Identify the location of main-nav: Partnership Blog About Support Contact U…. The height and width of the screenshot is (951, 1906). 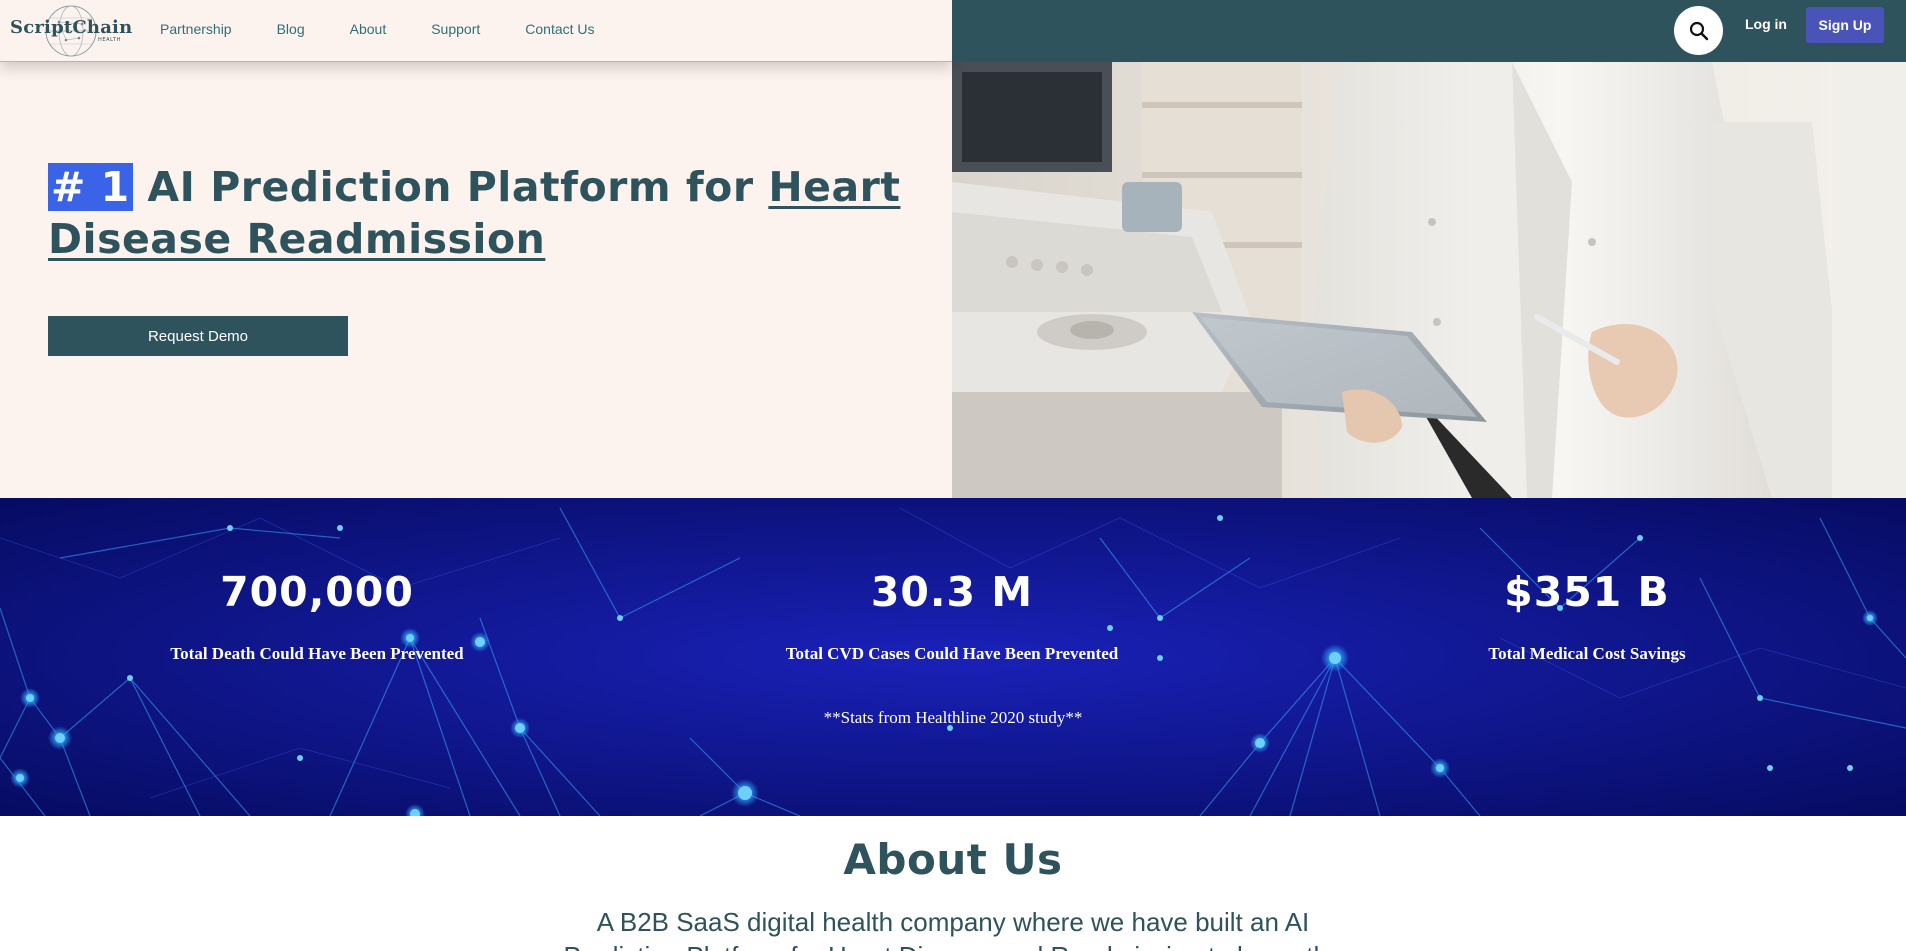
(400, 29).